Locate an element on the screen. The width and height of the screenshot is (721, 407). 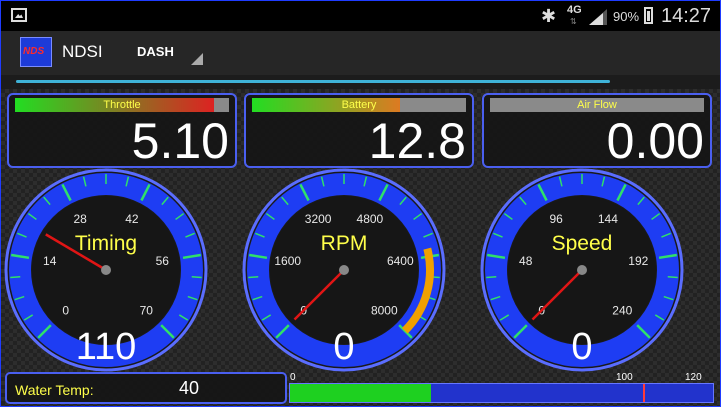
speed-gauge-value: 0 is located at coordinates (581, 347).